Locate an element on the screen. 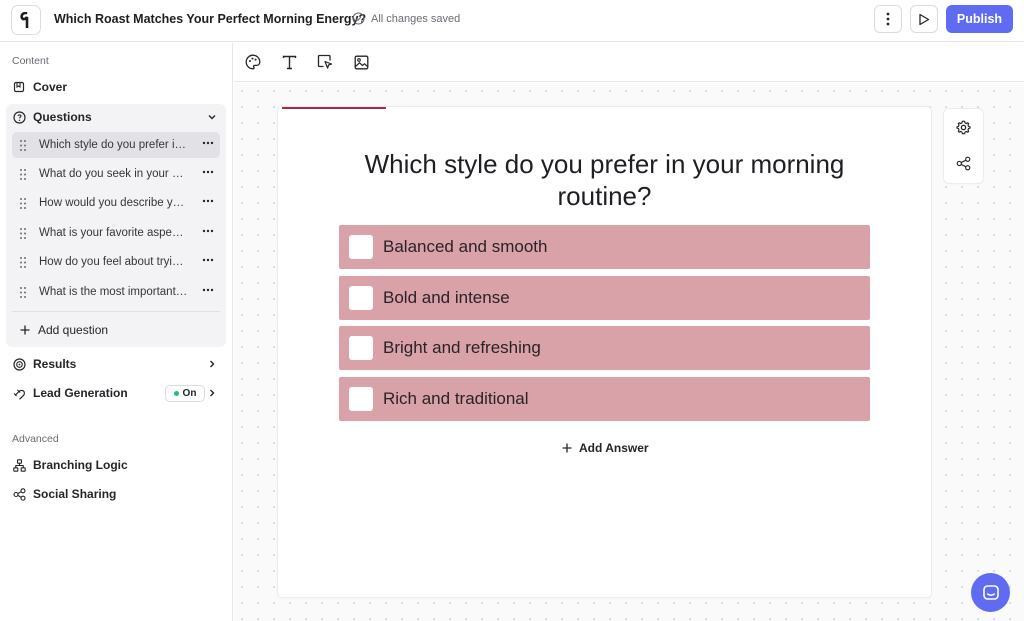 The width and height of the screenshot is (1024, 621). add-question-button: Add question is located at coordinates (64, 330).